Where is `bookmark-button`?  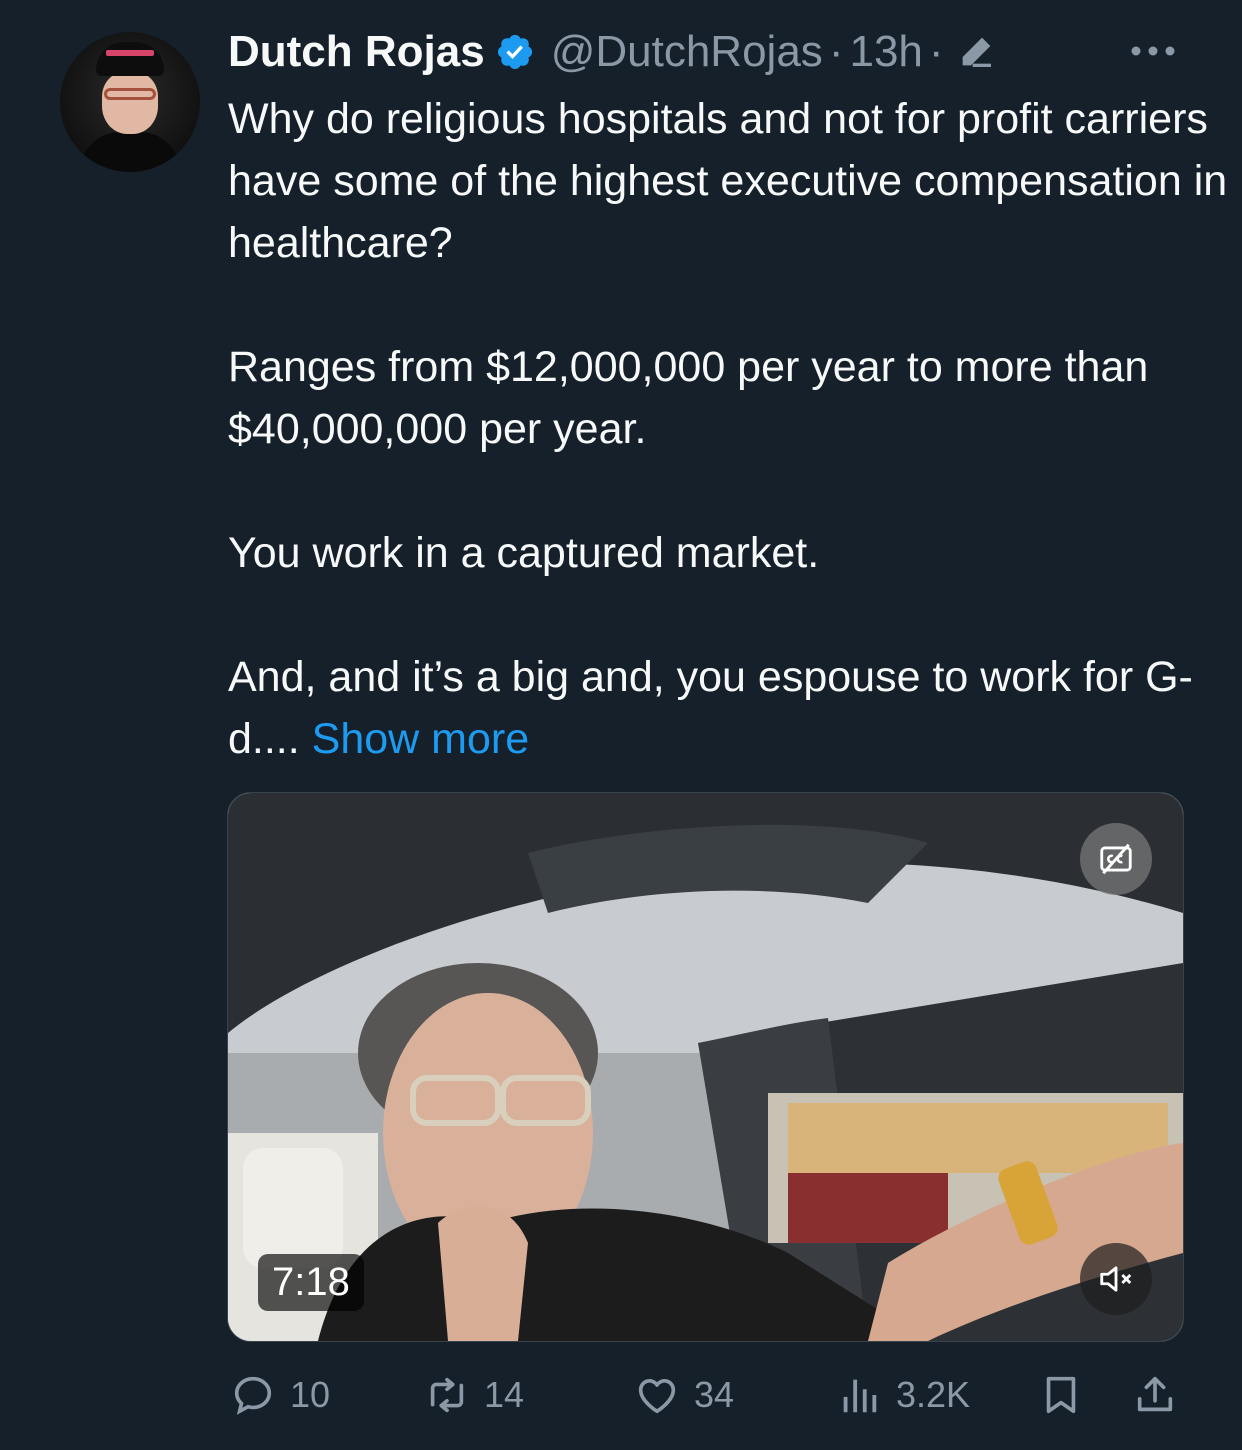
bookmark-button is located at coordinates (1061, 1395).